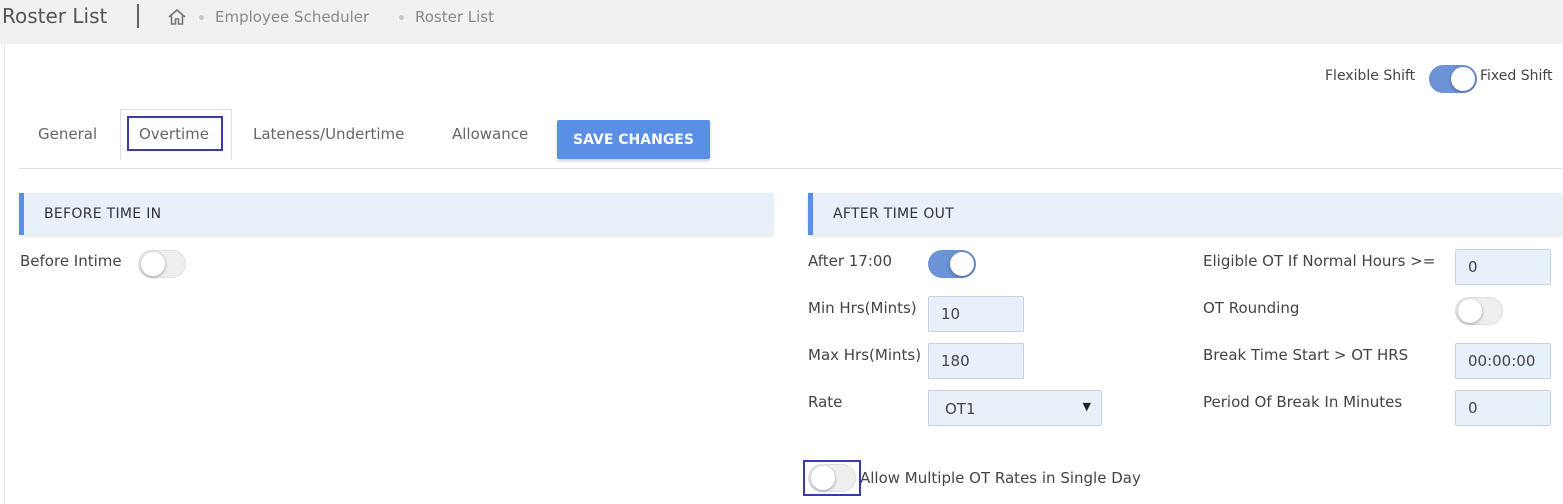 This screenshot has width=1563, height=504. Describe the element at coordinates (850, 261) in the screenshot. I see `after-time-label: After 17:00` at that location.